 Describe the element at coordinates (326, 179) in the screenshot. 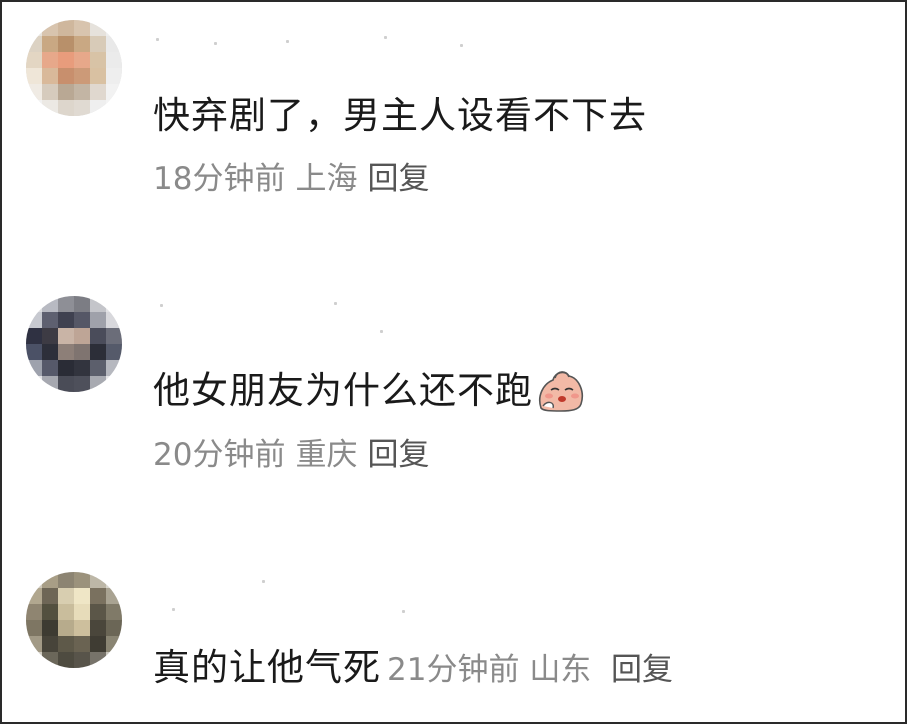

I see `comment-location: 上海` at that location.